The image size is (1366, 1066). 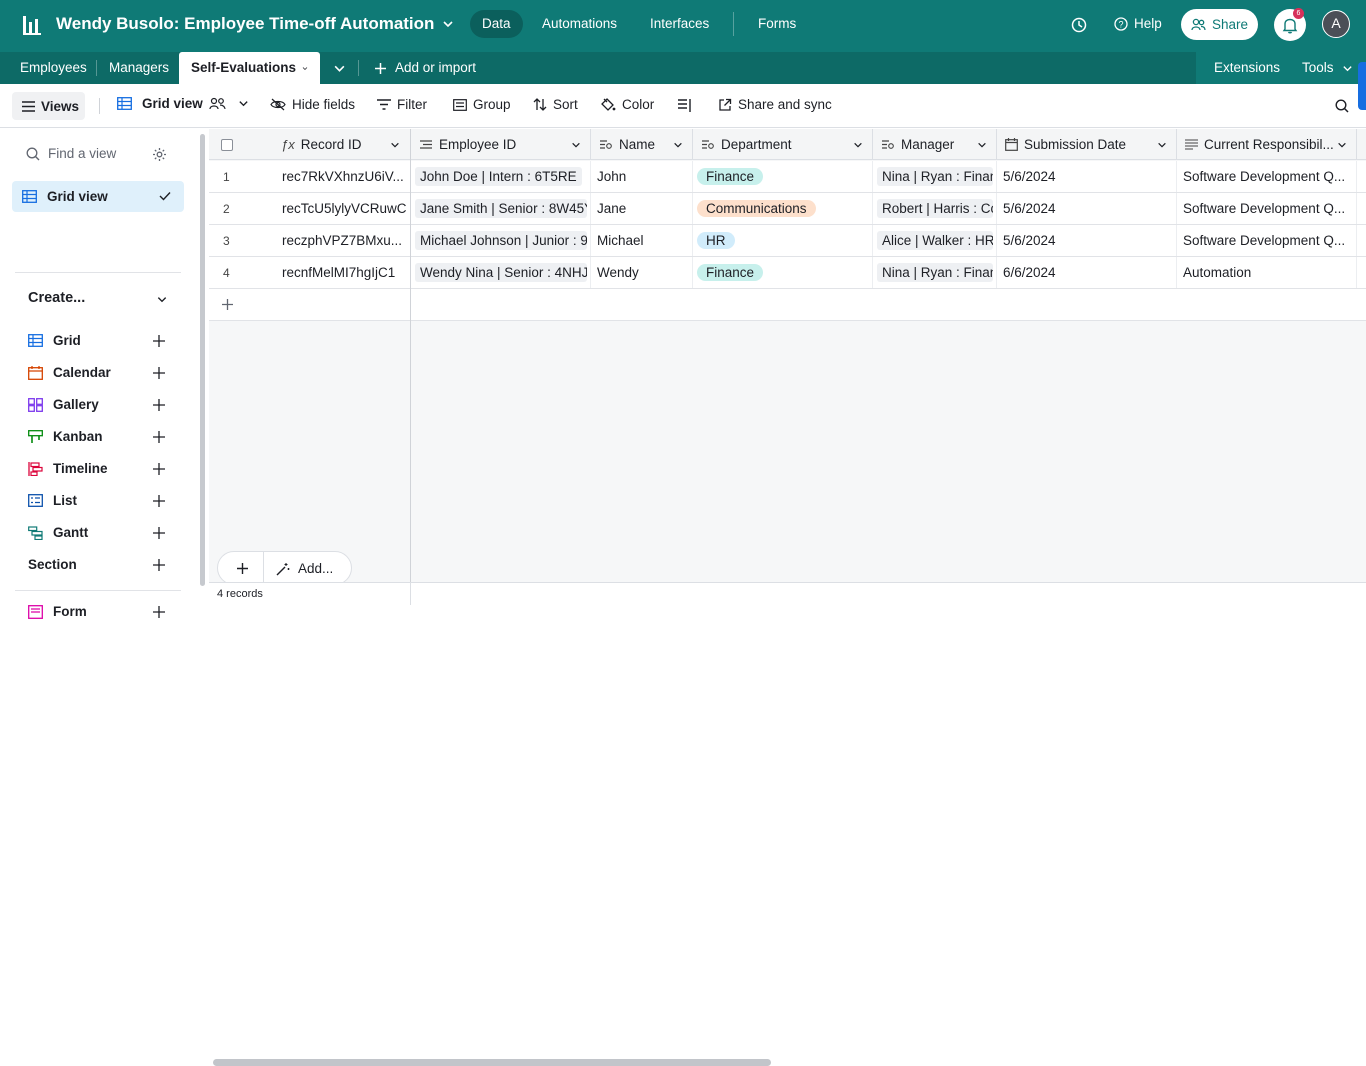 I want to click on cell-current-responsibilities: Automation, so click(x=1267, y=272).